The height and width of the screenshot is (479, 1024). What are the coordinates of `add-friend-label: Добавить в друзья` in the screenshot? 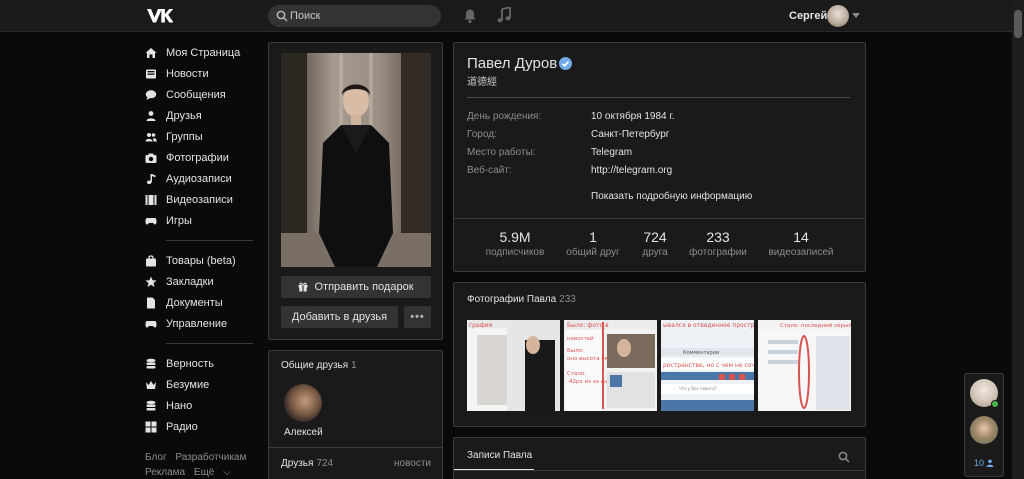 It's located at (339, 317).